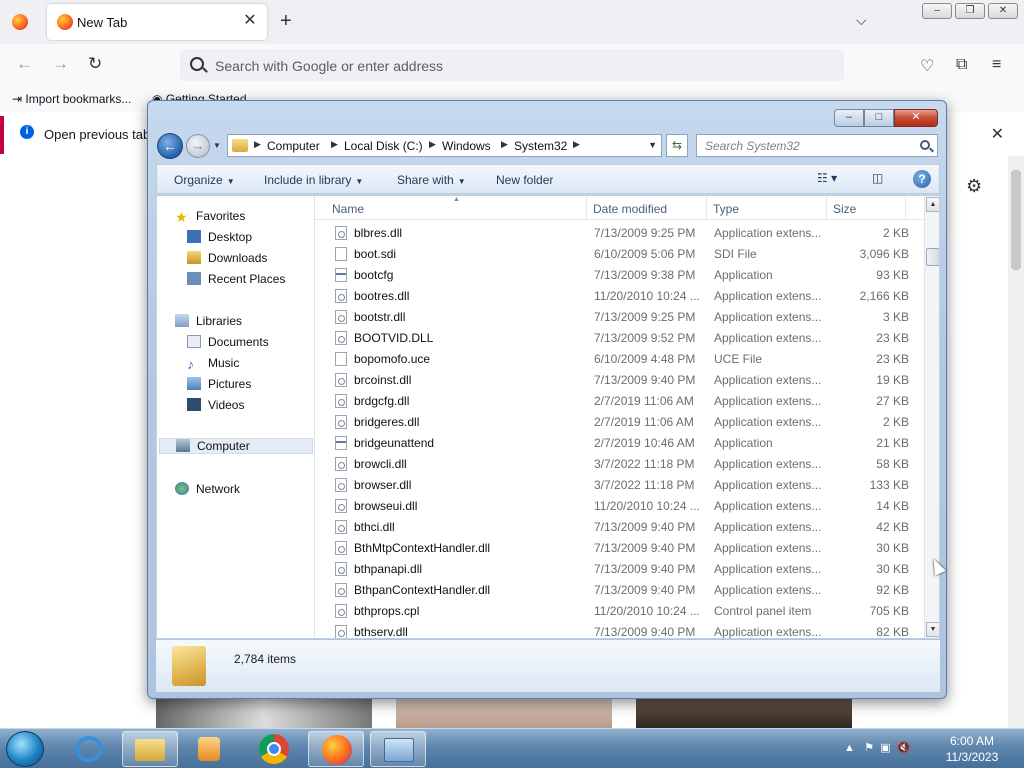  I want to click on clock: 6:00 AM 11/3/2023, so click(972, 749).